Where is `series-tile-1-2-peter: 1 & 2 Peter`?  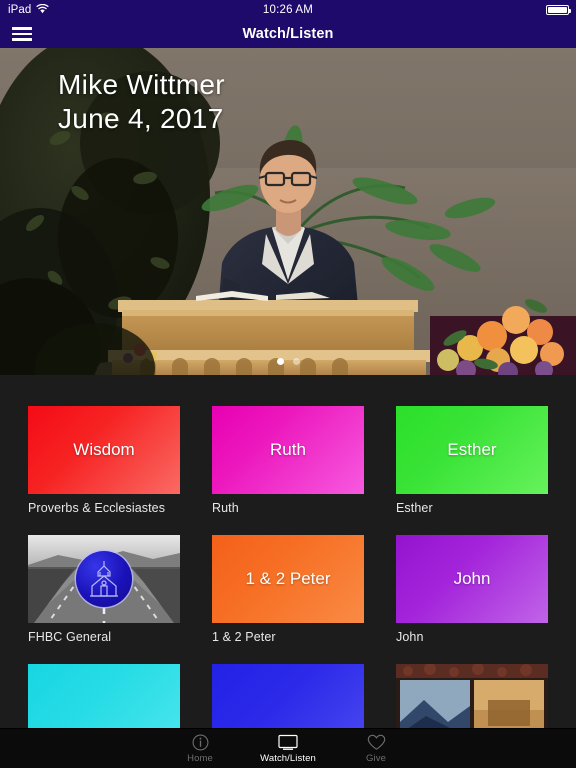
series-tile-1-2-peter: 1 & 2 Peter is located at coordinates (288, 579).